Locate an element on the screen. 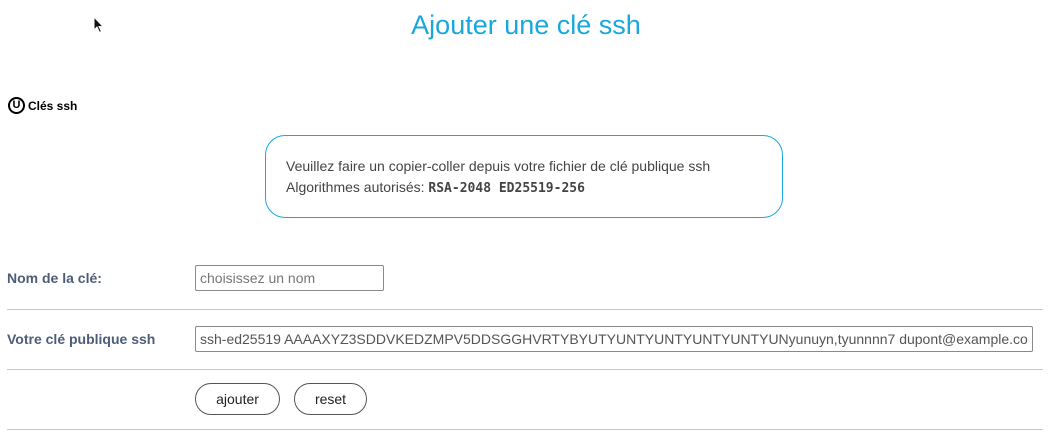 The height and width of the screenshot is (446, 1052). key-name-input is located at coordinates (289, 278).